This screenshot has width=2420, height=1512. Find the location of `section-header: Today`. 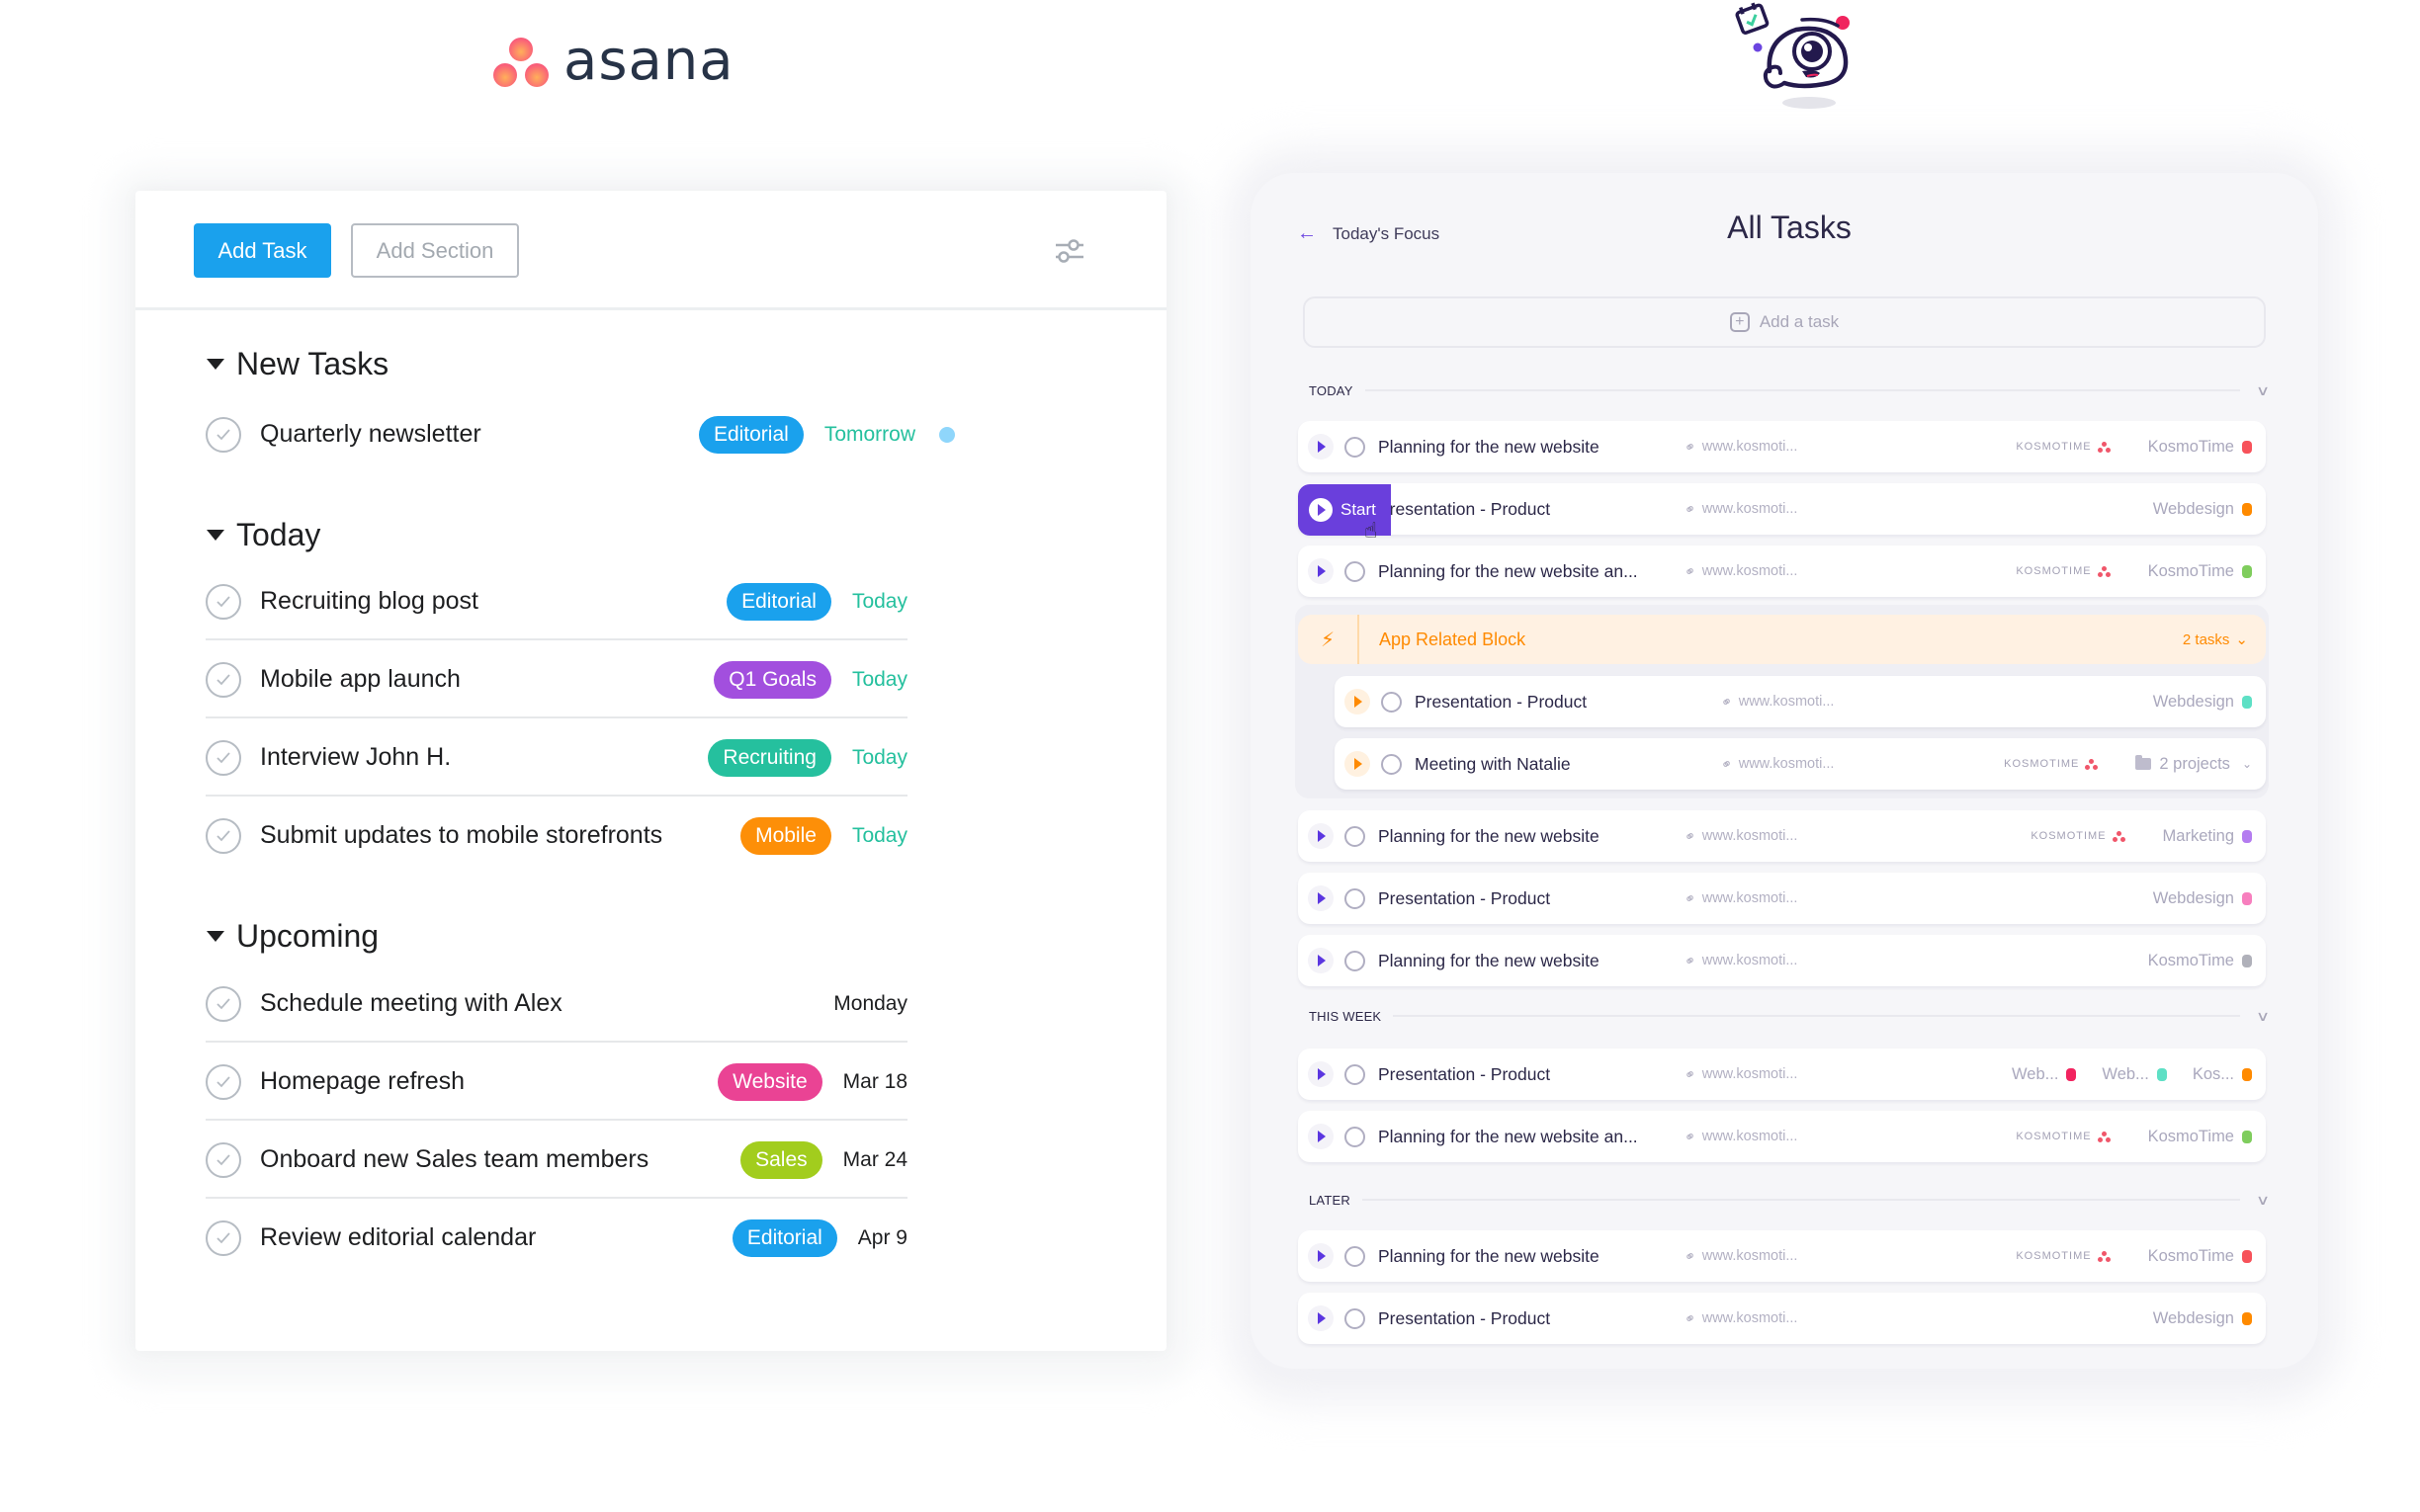

section-header: Today is located at coordinates (264, 535).